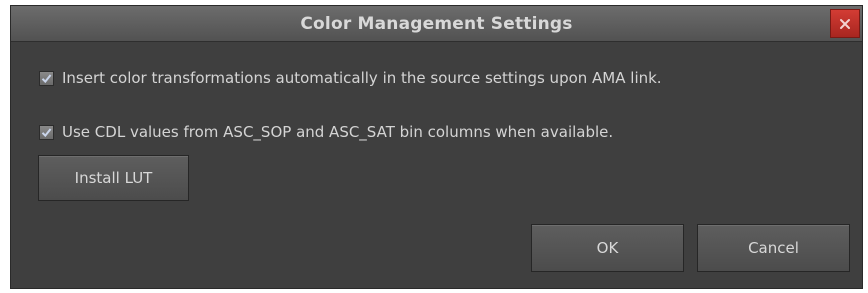 The width and height of the screenshot is (868, 293). Describe the element at coordinates (773, 248) in the screenshot. I see `cancel-button: Cancel` at that location.